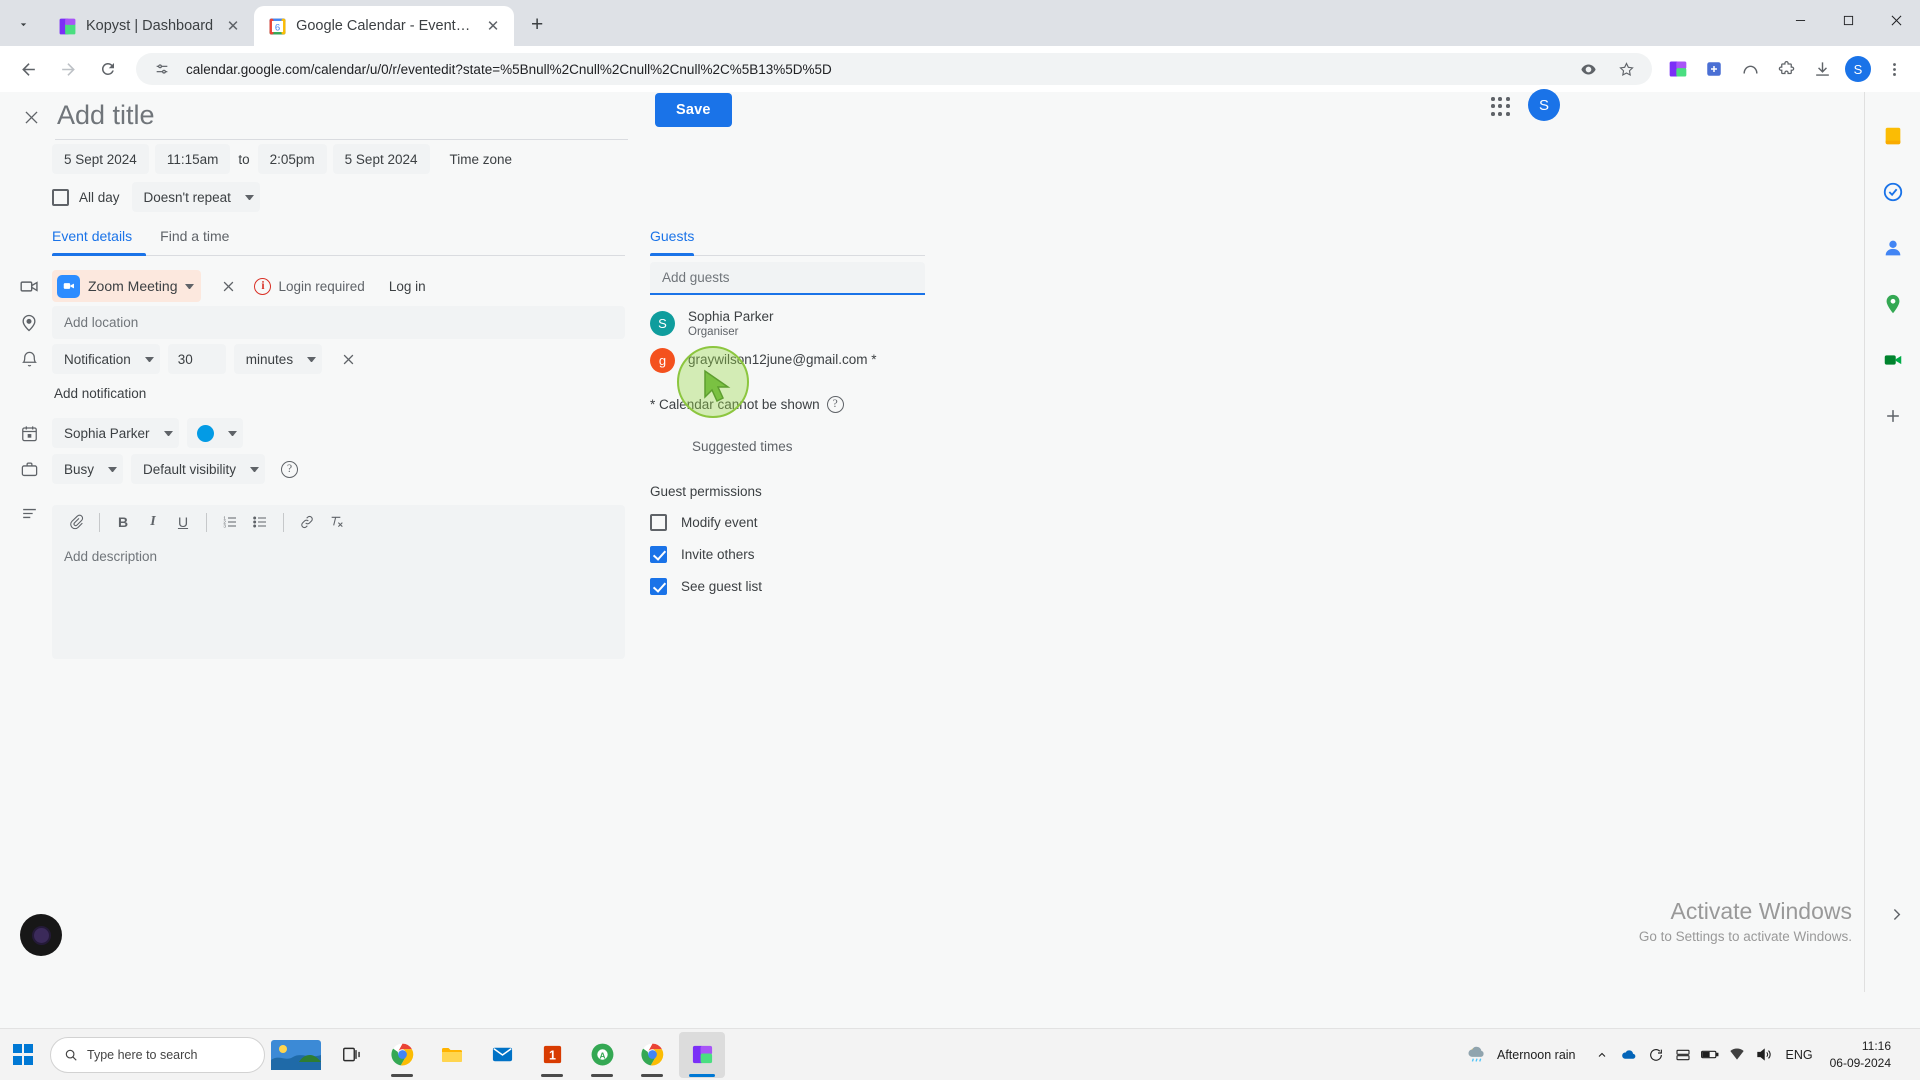 This screenshot has height=1080, width=1920. I want to click on tab-search-chevron-icon, so click(23, 24).